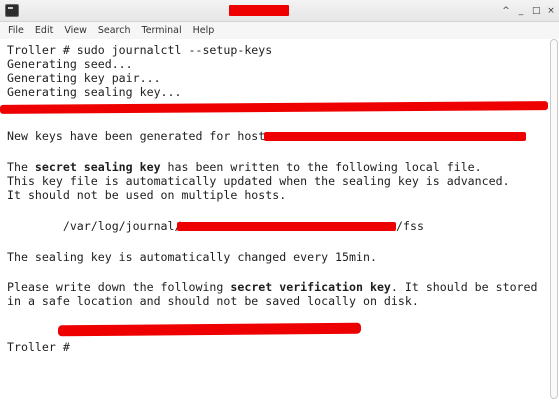 The height and width of the screenshot is (402, 559). What do you see at coordinates (464, 287) in the screenshot?
I see `verification-line-suffix: . It should be stored` at bounding box center [464, 287].